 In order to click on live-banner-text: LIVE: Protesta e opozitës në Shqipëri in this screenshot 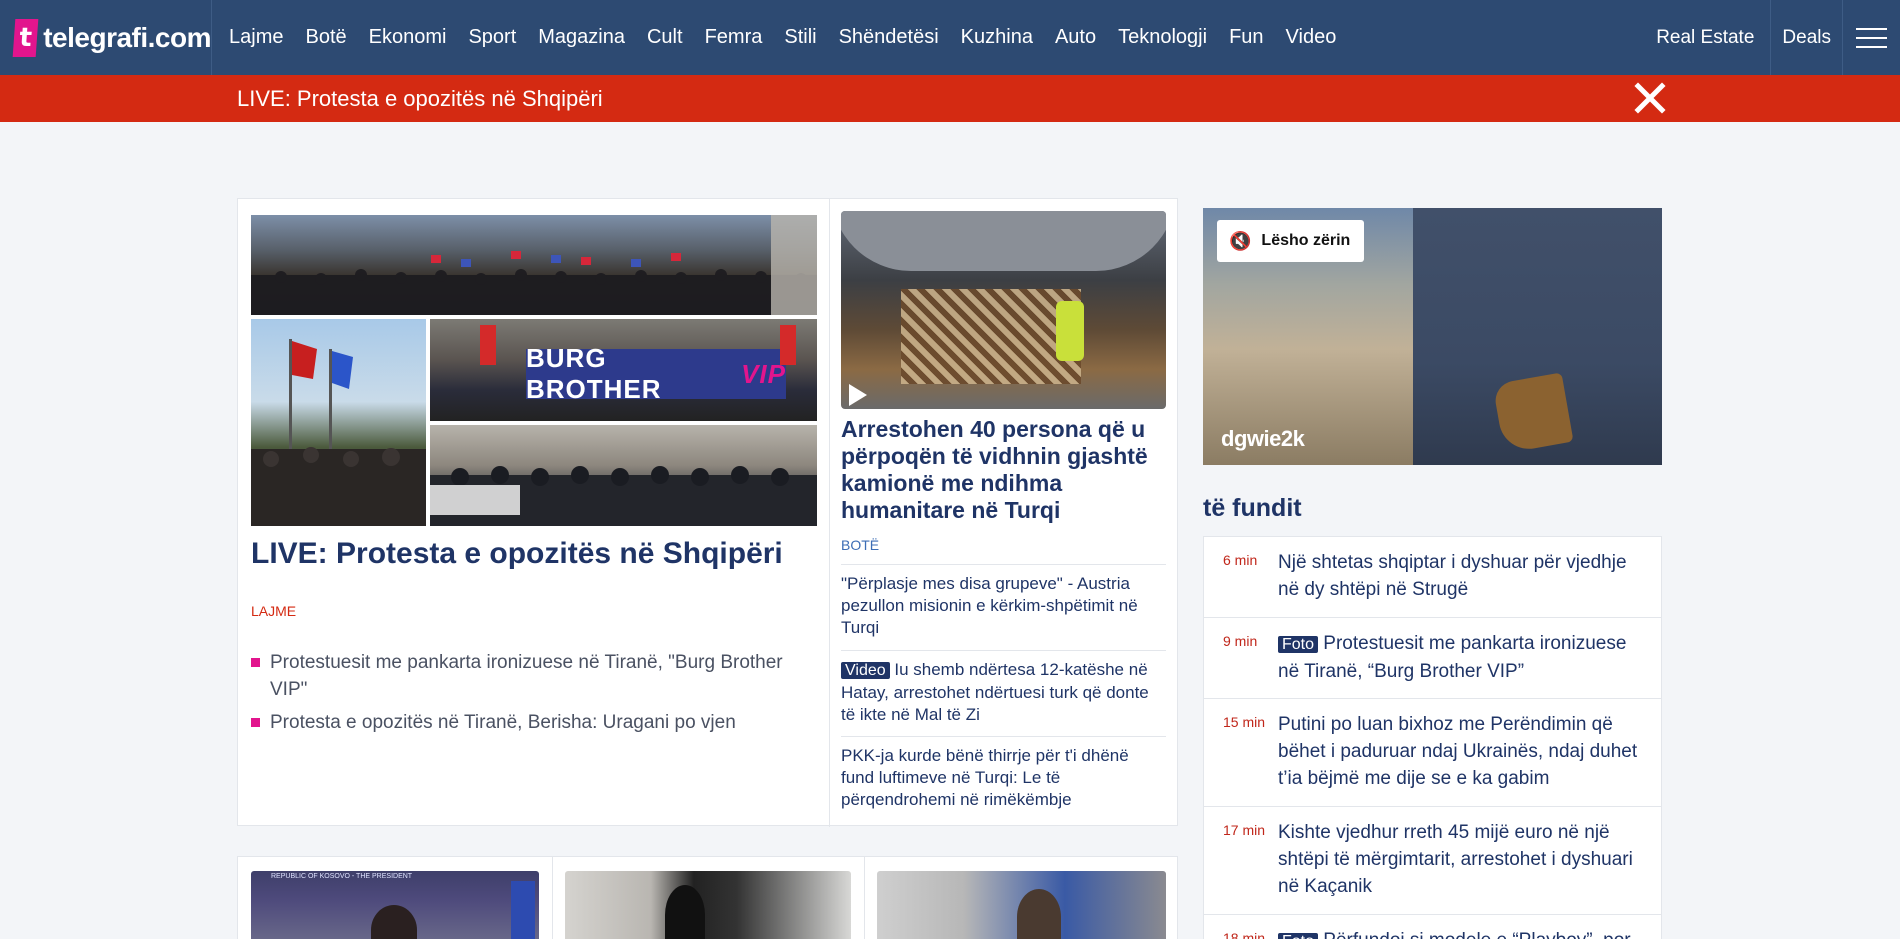, I will do `click(420, 99)`.